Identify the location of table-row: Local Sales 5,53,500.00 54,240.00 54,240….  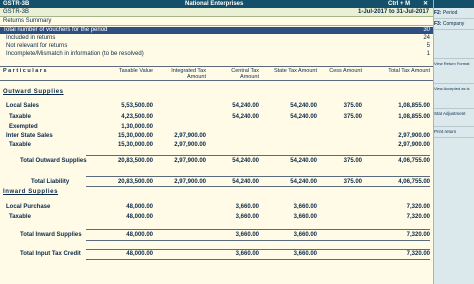
(216, 106).